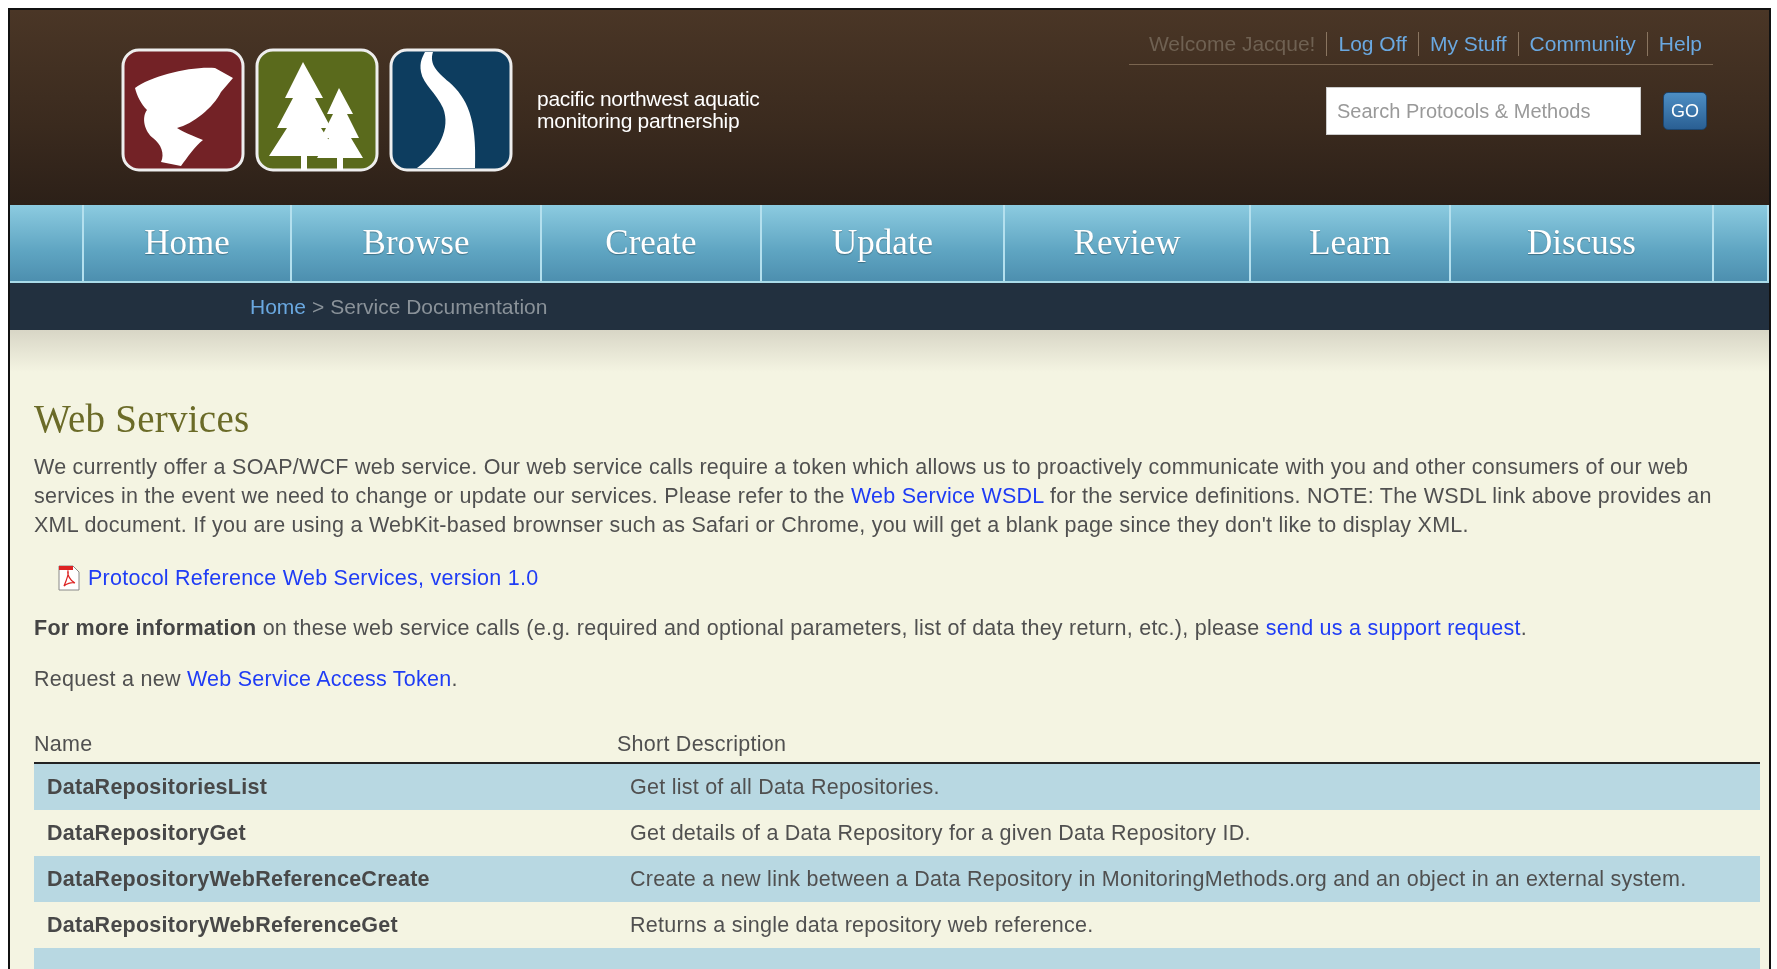  Describe the element at coordinates (947, 495) in the screenshot. I see `text-link: Web Service WSDL` at that location.